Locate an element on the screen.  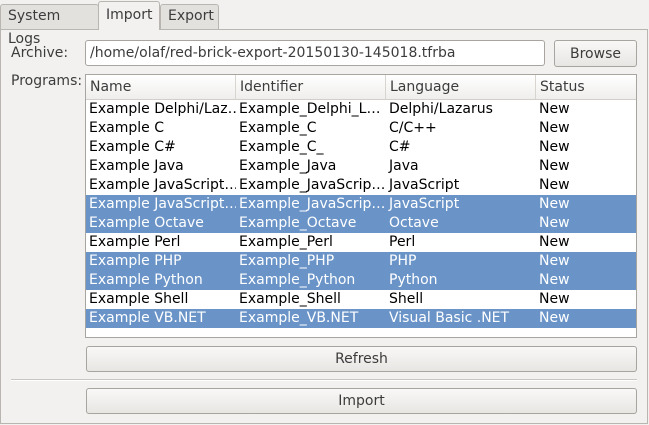
table-row: Example Octave Example_Octave Octave New is located at coordinates (361, 223).